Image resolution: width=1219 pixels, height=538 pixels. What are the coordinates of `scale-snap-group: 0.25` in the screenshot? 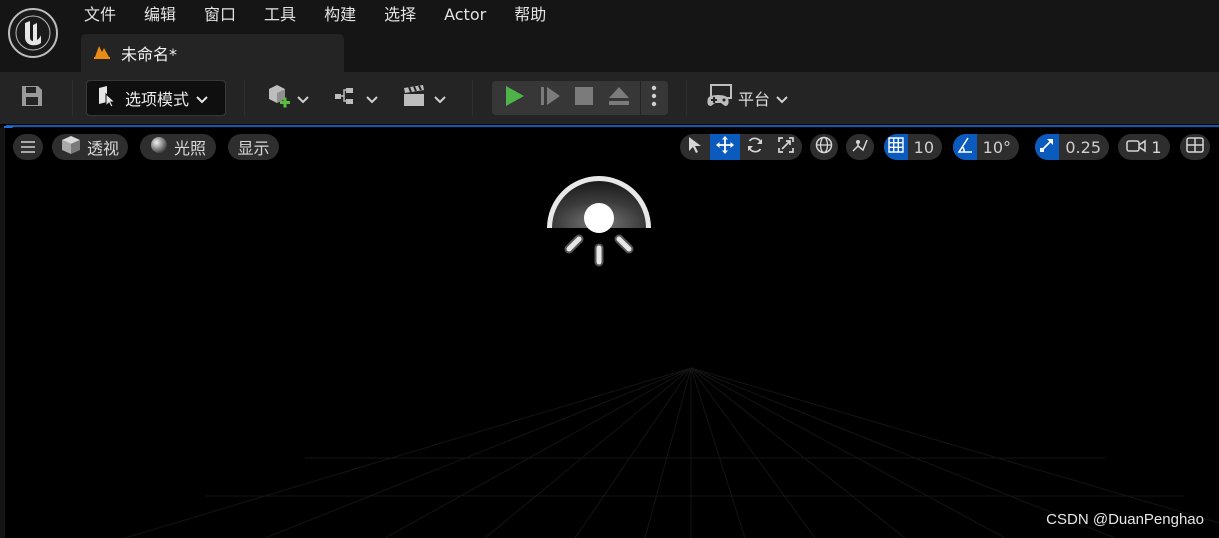 It's located at (1072, 147).